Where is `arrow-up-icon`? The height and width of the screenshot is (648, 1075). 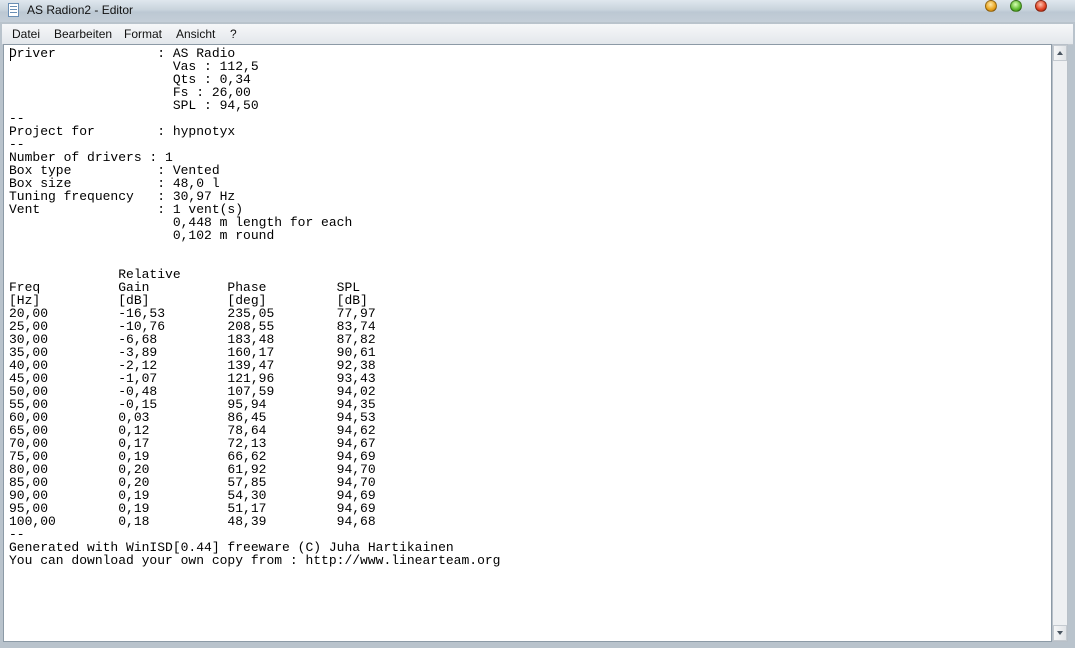
arrow-up-icon is located at coordinates (1060, 53).